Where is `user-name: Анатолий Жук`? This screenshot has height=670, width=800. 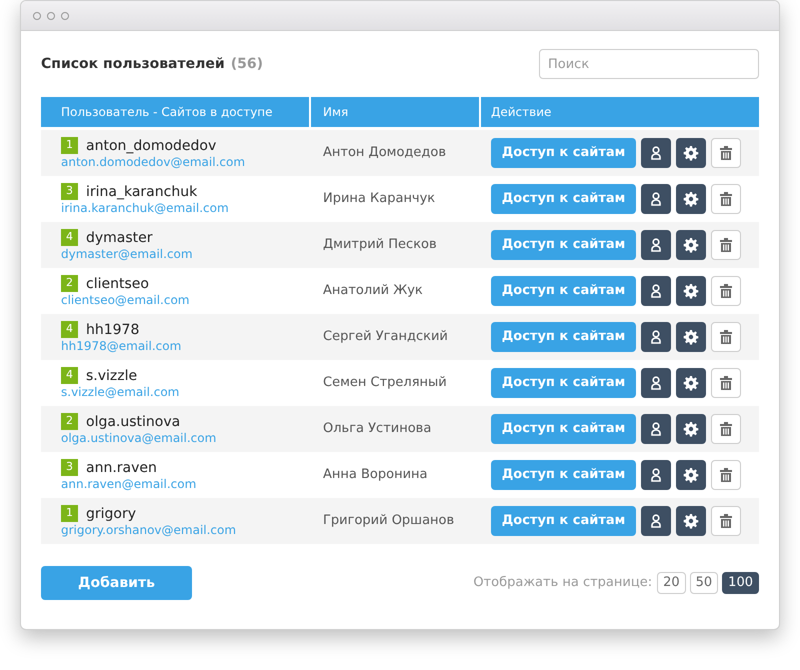 user-name: Анатолий Жук is located at coordinates (373, 291).